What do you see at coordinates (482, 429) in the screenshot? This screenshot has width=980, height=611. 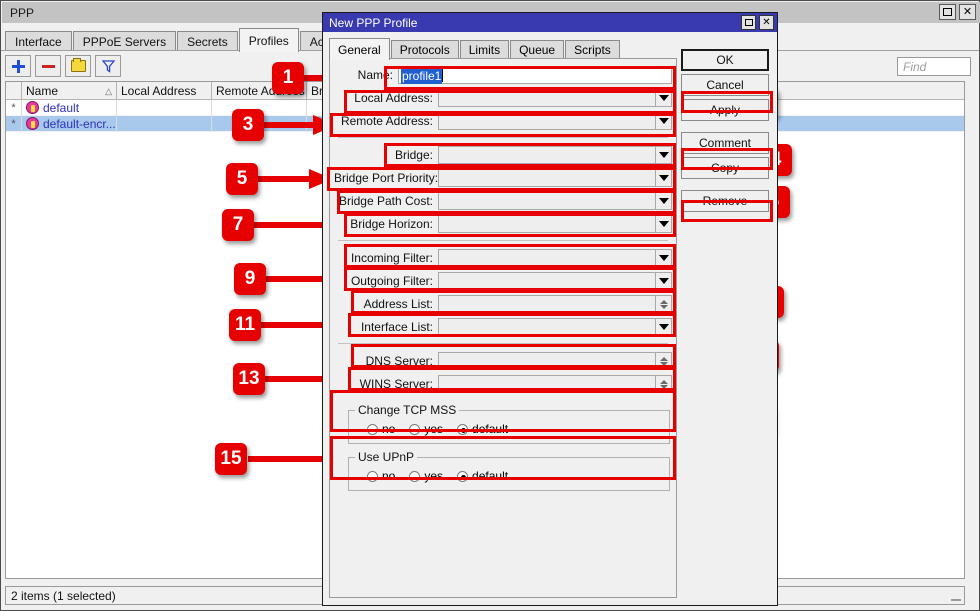 I see `tcp-mss-radio-default: default` at bounding box center [482, 429].